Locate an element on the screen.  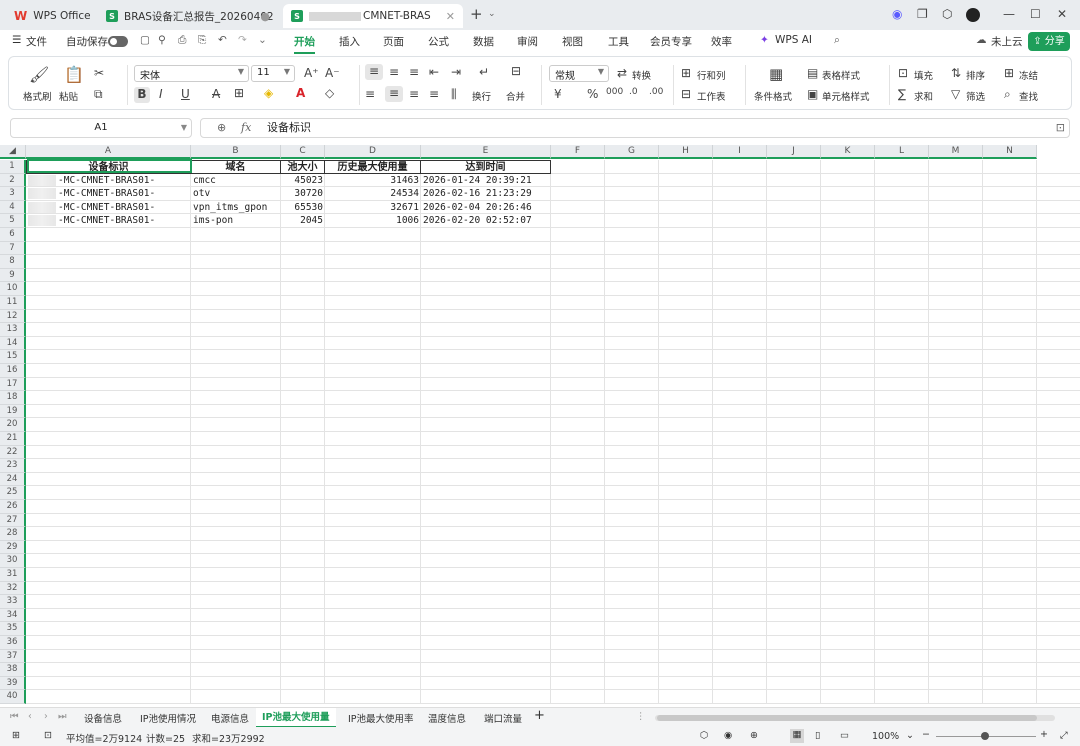
column-header-A: A is located at coordinates (108, 152).